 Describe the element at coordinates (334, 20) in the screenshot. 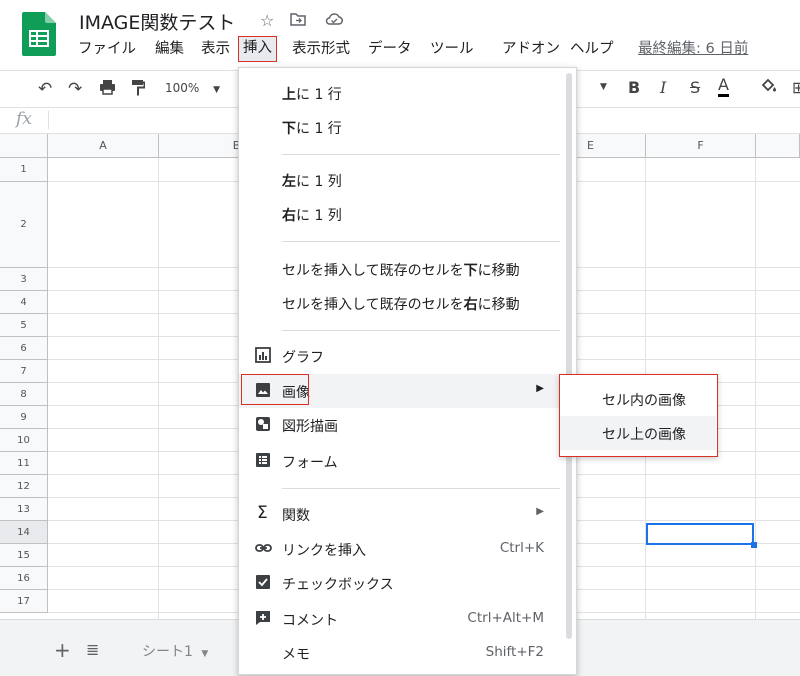

I see `cloud-status-icon` at that location.